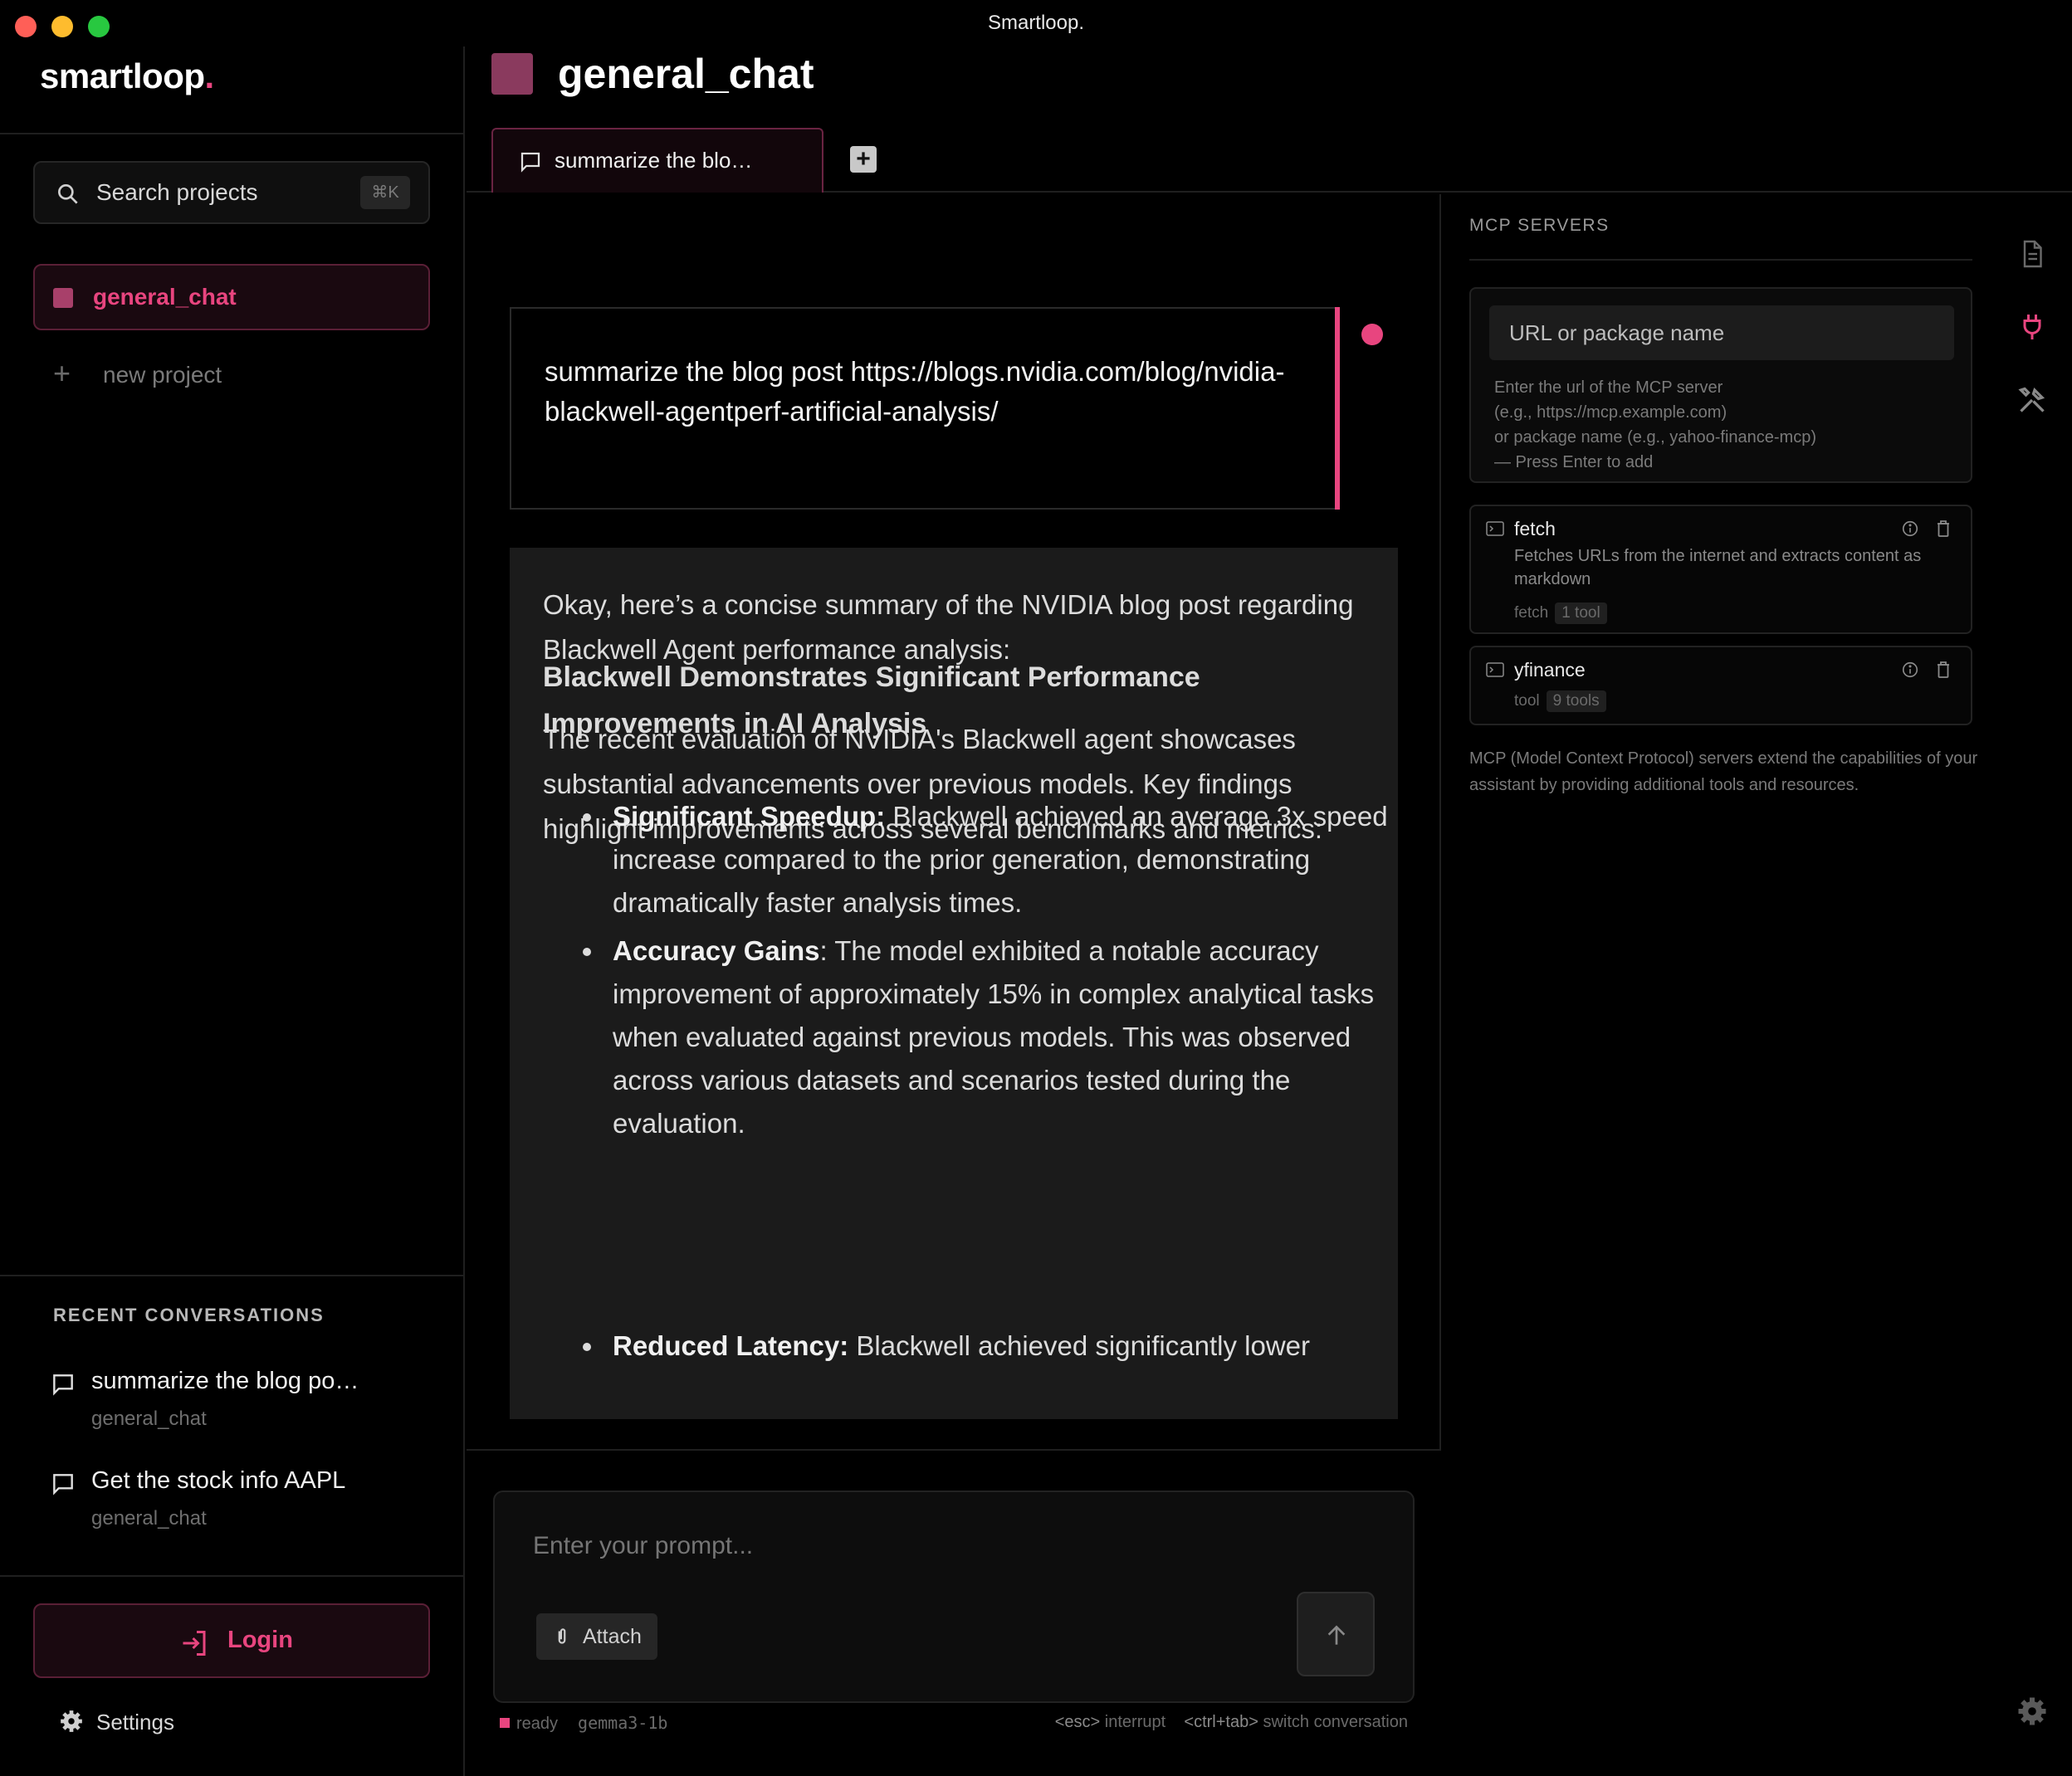  Describe the element at coordinates (165, 297) in the screenshot. I see `project-name: general_chat` at that location.